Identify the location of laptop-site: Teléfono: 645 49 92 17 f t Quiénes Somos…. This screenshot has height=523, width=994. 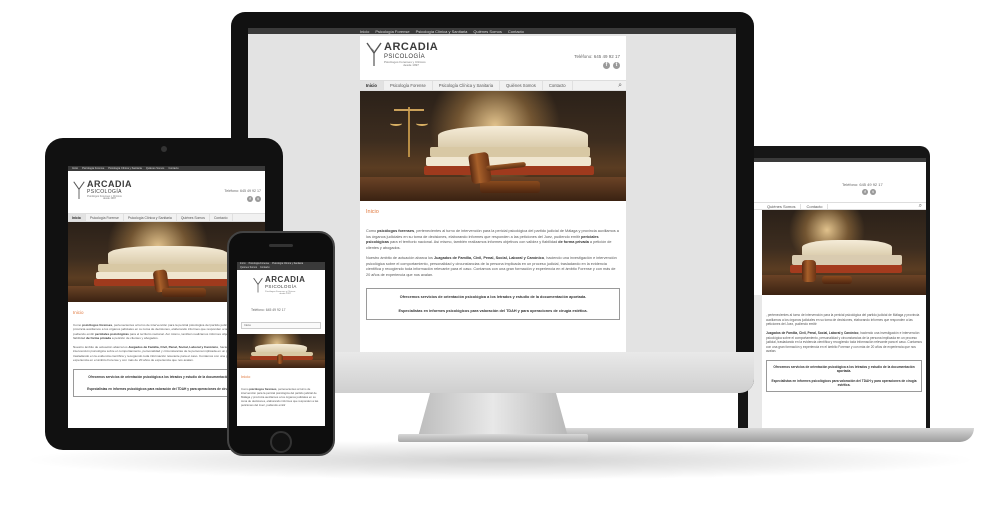
(837, 293).